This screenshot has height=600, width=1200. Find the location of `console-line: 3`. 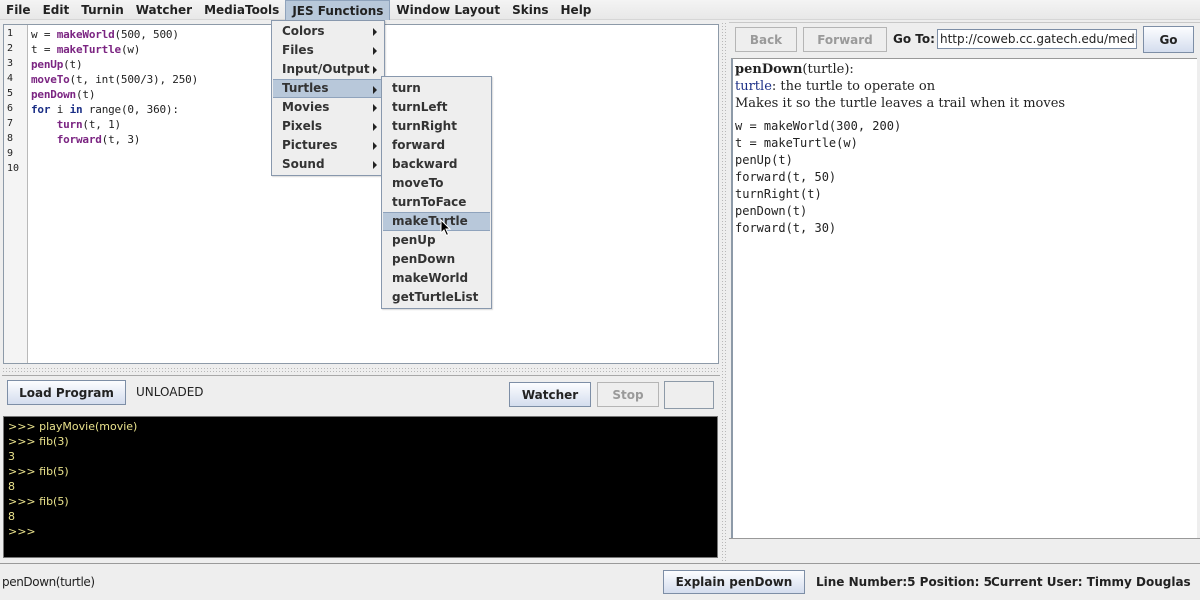

console-line: 3 is located at coordinates (11, 456).